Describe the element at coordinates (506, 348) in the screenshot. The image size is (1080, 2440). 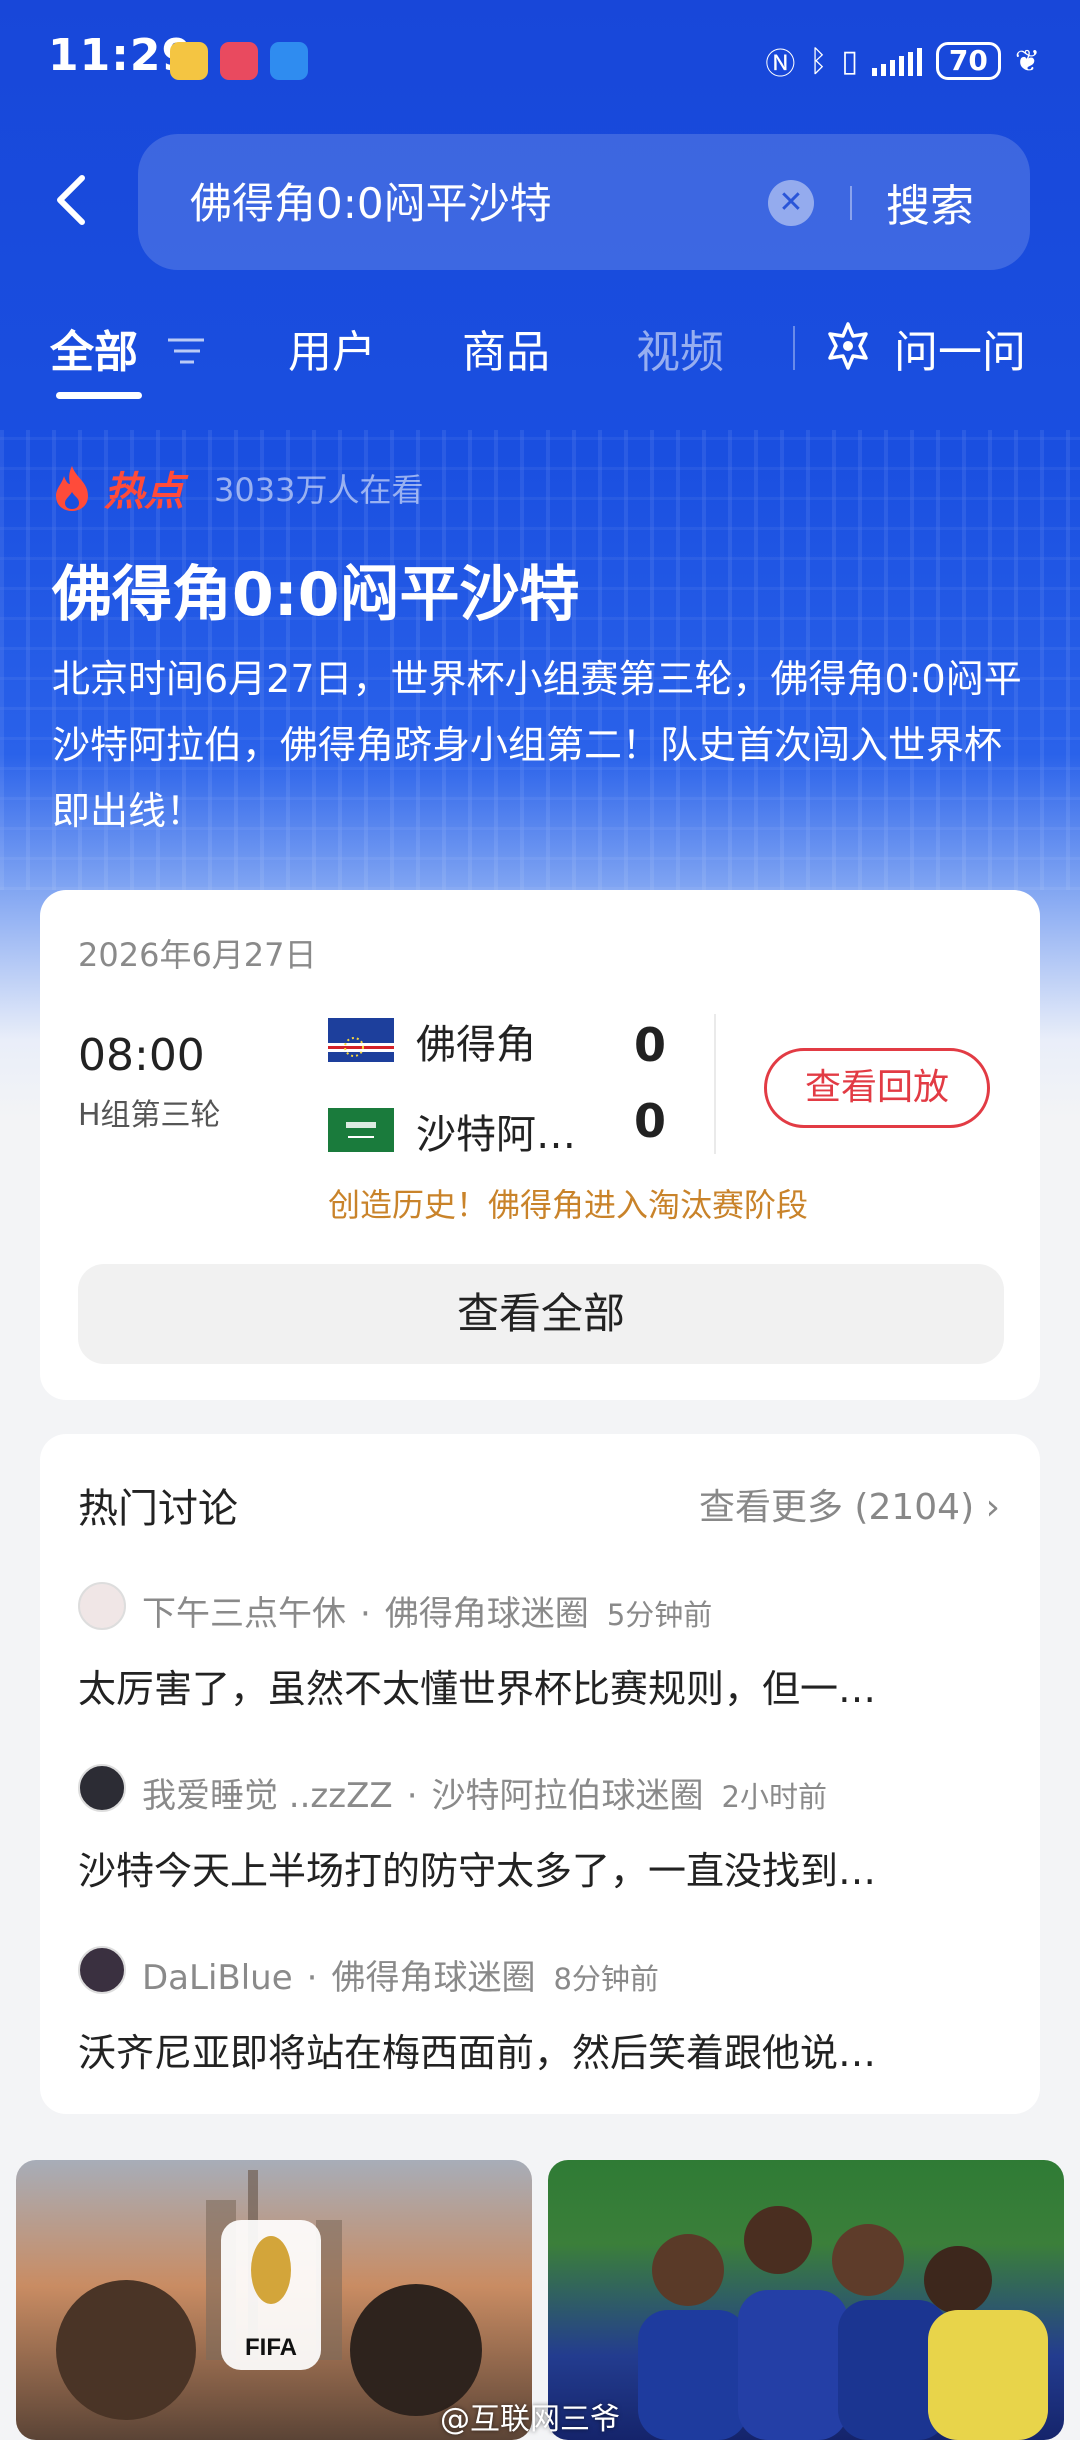
I see `tab-products: 商品` at that location.